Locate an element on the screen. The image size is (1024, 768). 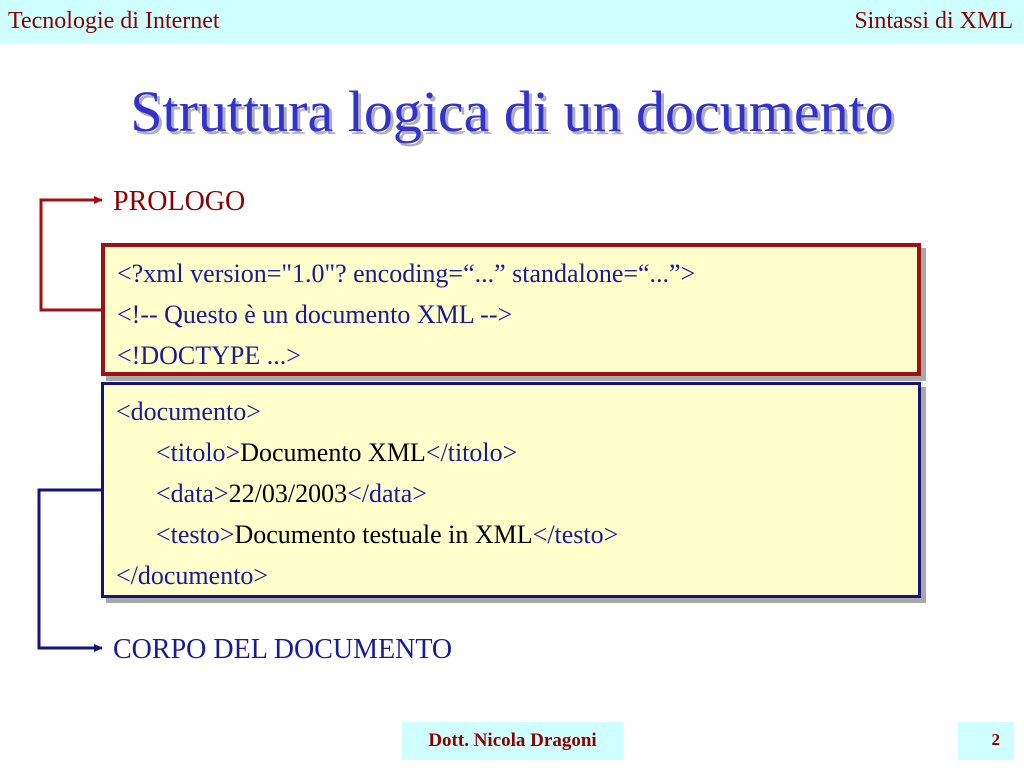
close-tag: </testo> is located at coordinates (575, 534).